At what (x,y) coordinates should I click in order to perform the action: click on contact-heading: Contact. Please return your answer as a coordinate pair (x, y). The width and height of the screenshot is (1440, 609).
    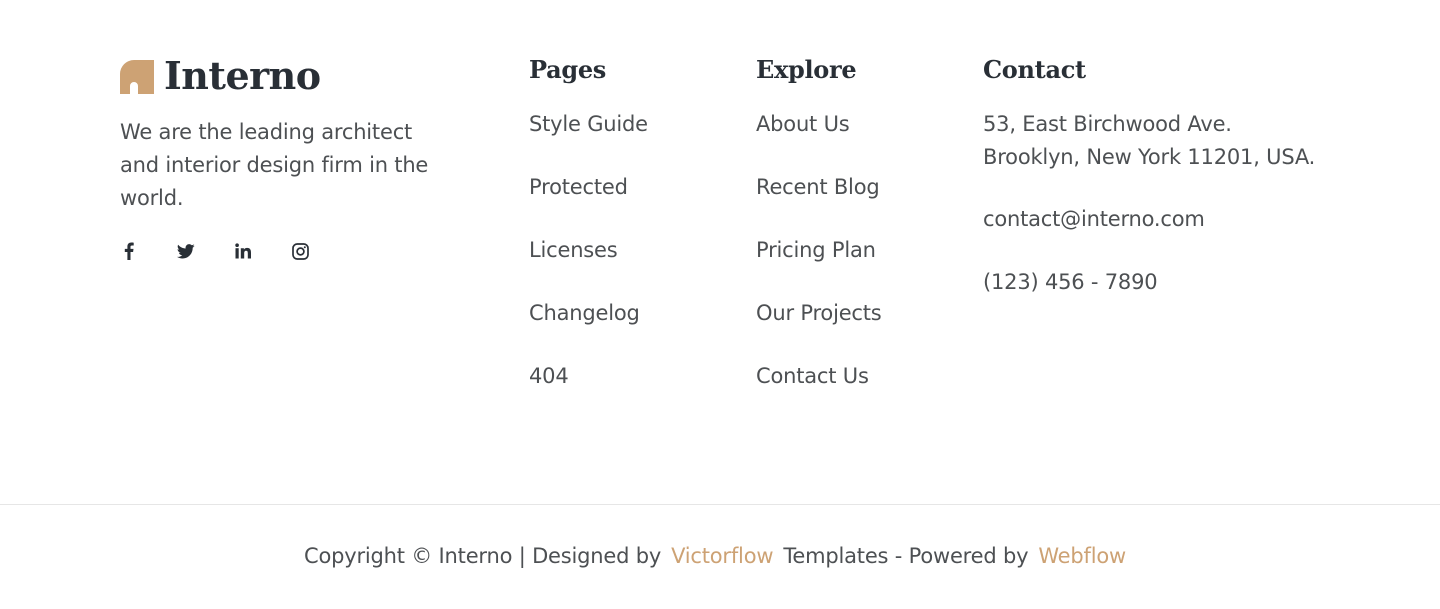
    Looking at the image, I should click on (1034, 69).